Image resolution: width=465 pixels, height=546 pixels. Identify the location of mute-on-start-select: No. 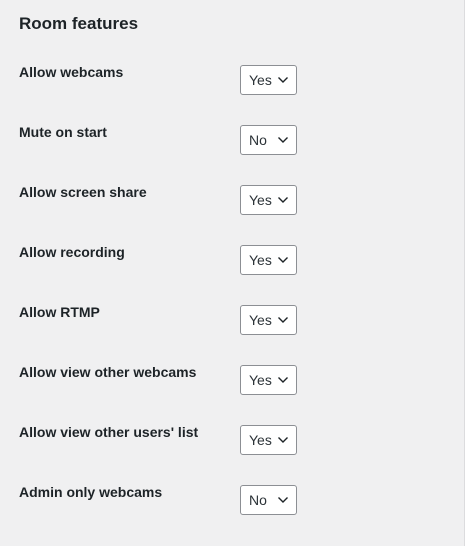
(268, 140).